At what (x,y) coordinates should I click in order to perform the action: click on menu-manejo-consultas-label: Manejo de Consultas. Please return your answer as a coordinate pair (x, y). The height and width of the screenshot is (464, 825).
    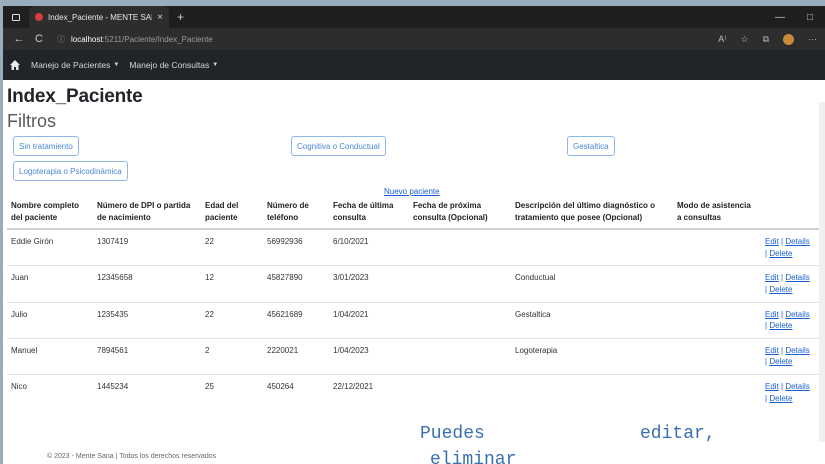
    Looking at the image, I should click on (169, 65).